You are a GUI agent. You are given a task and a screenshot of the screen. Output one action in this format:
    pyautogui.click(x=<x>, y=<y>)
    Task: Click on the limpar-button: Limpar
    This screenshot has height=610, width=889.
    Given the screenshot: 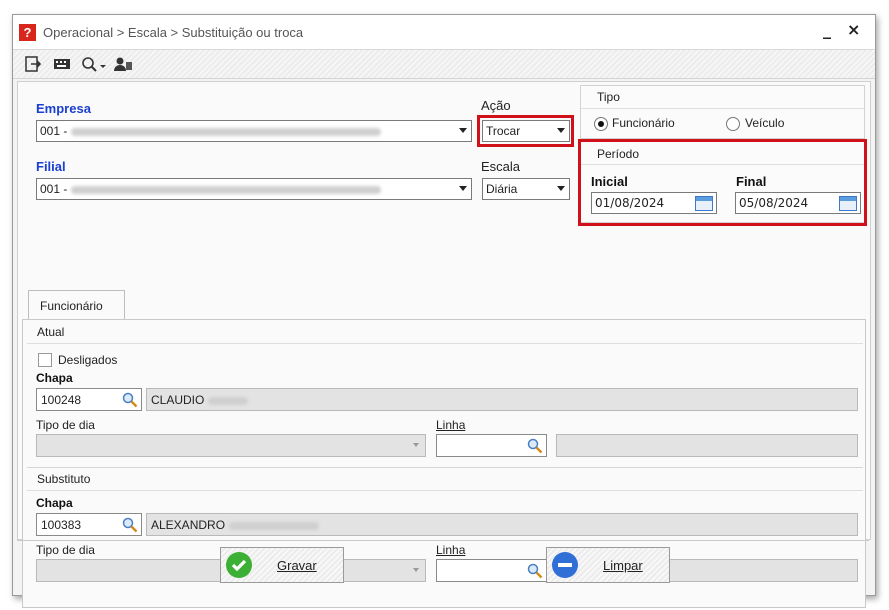 What is the action you would take?
    pyautogui.click(x=608, y=565)
    